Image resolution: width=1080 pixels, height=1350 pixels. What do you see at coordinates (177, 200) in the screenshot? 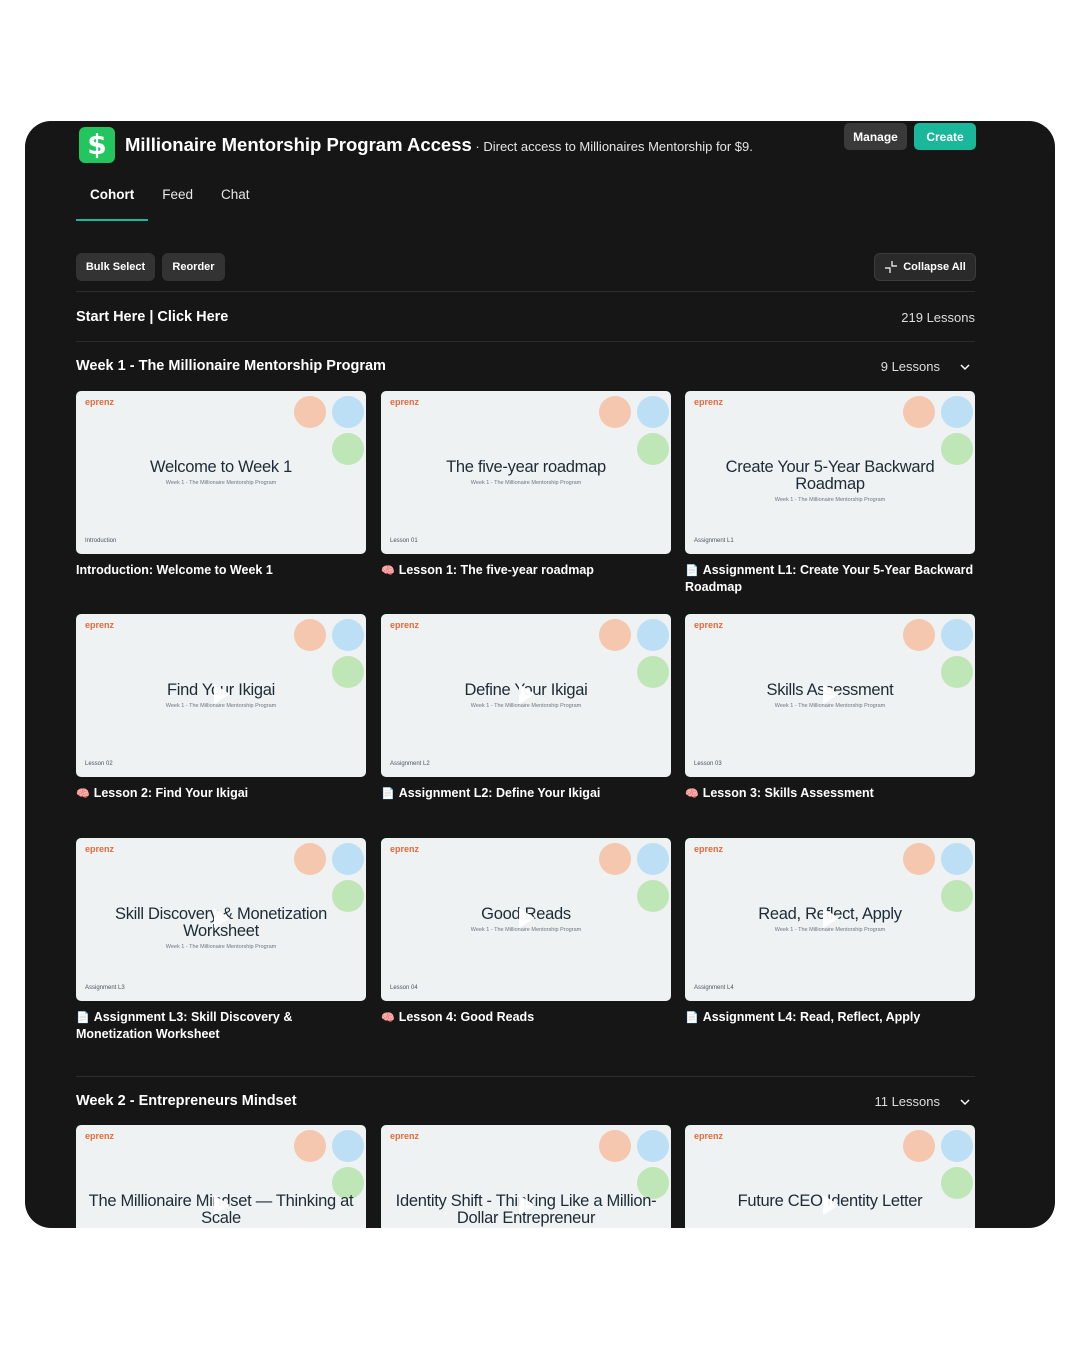
I see `tab-feed: Feed` at bounding box center [177, 200].